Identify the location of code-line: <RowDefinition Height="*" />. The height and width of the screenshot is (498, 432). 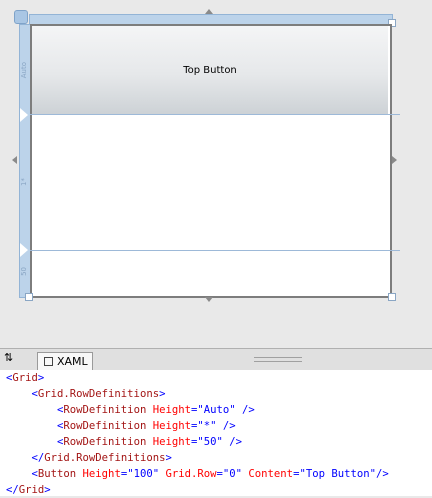
(197, 426).